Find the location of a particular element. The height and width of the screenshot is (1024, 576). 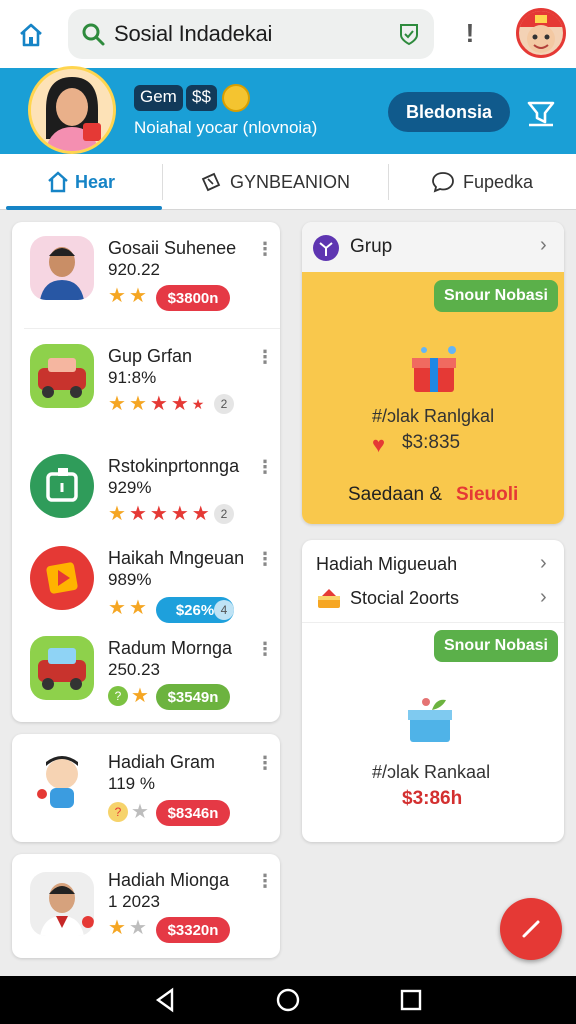

card-footer-a: Saedaan & is located at coordinates (395, 494).